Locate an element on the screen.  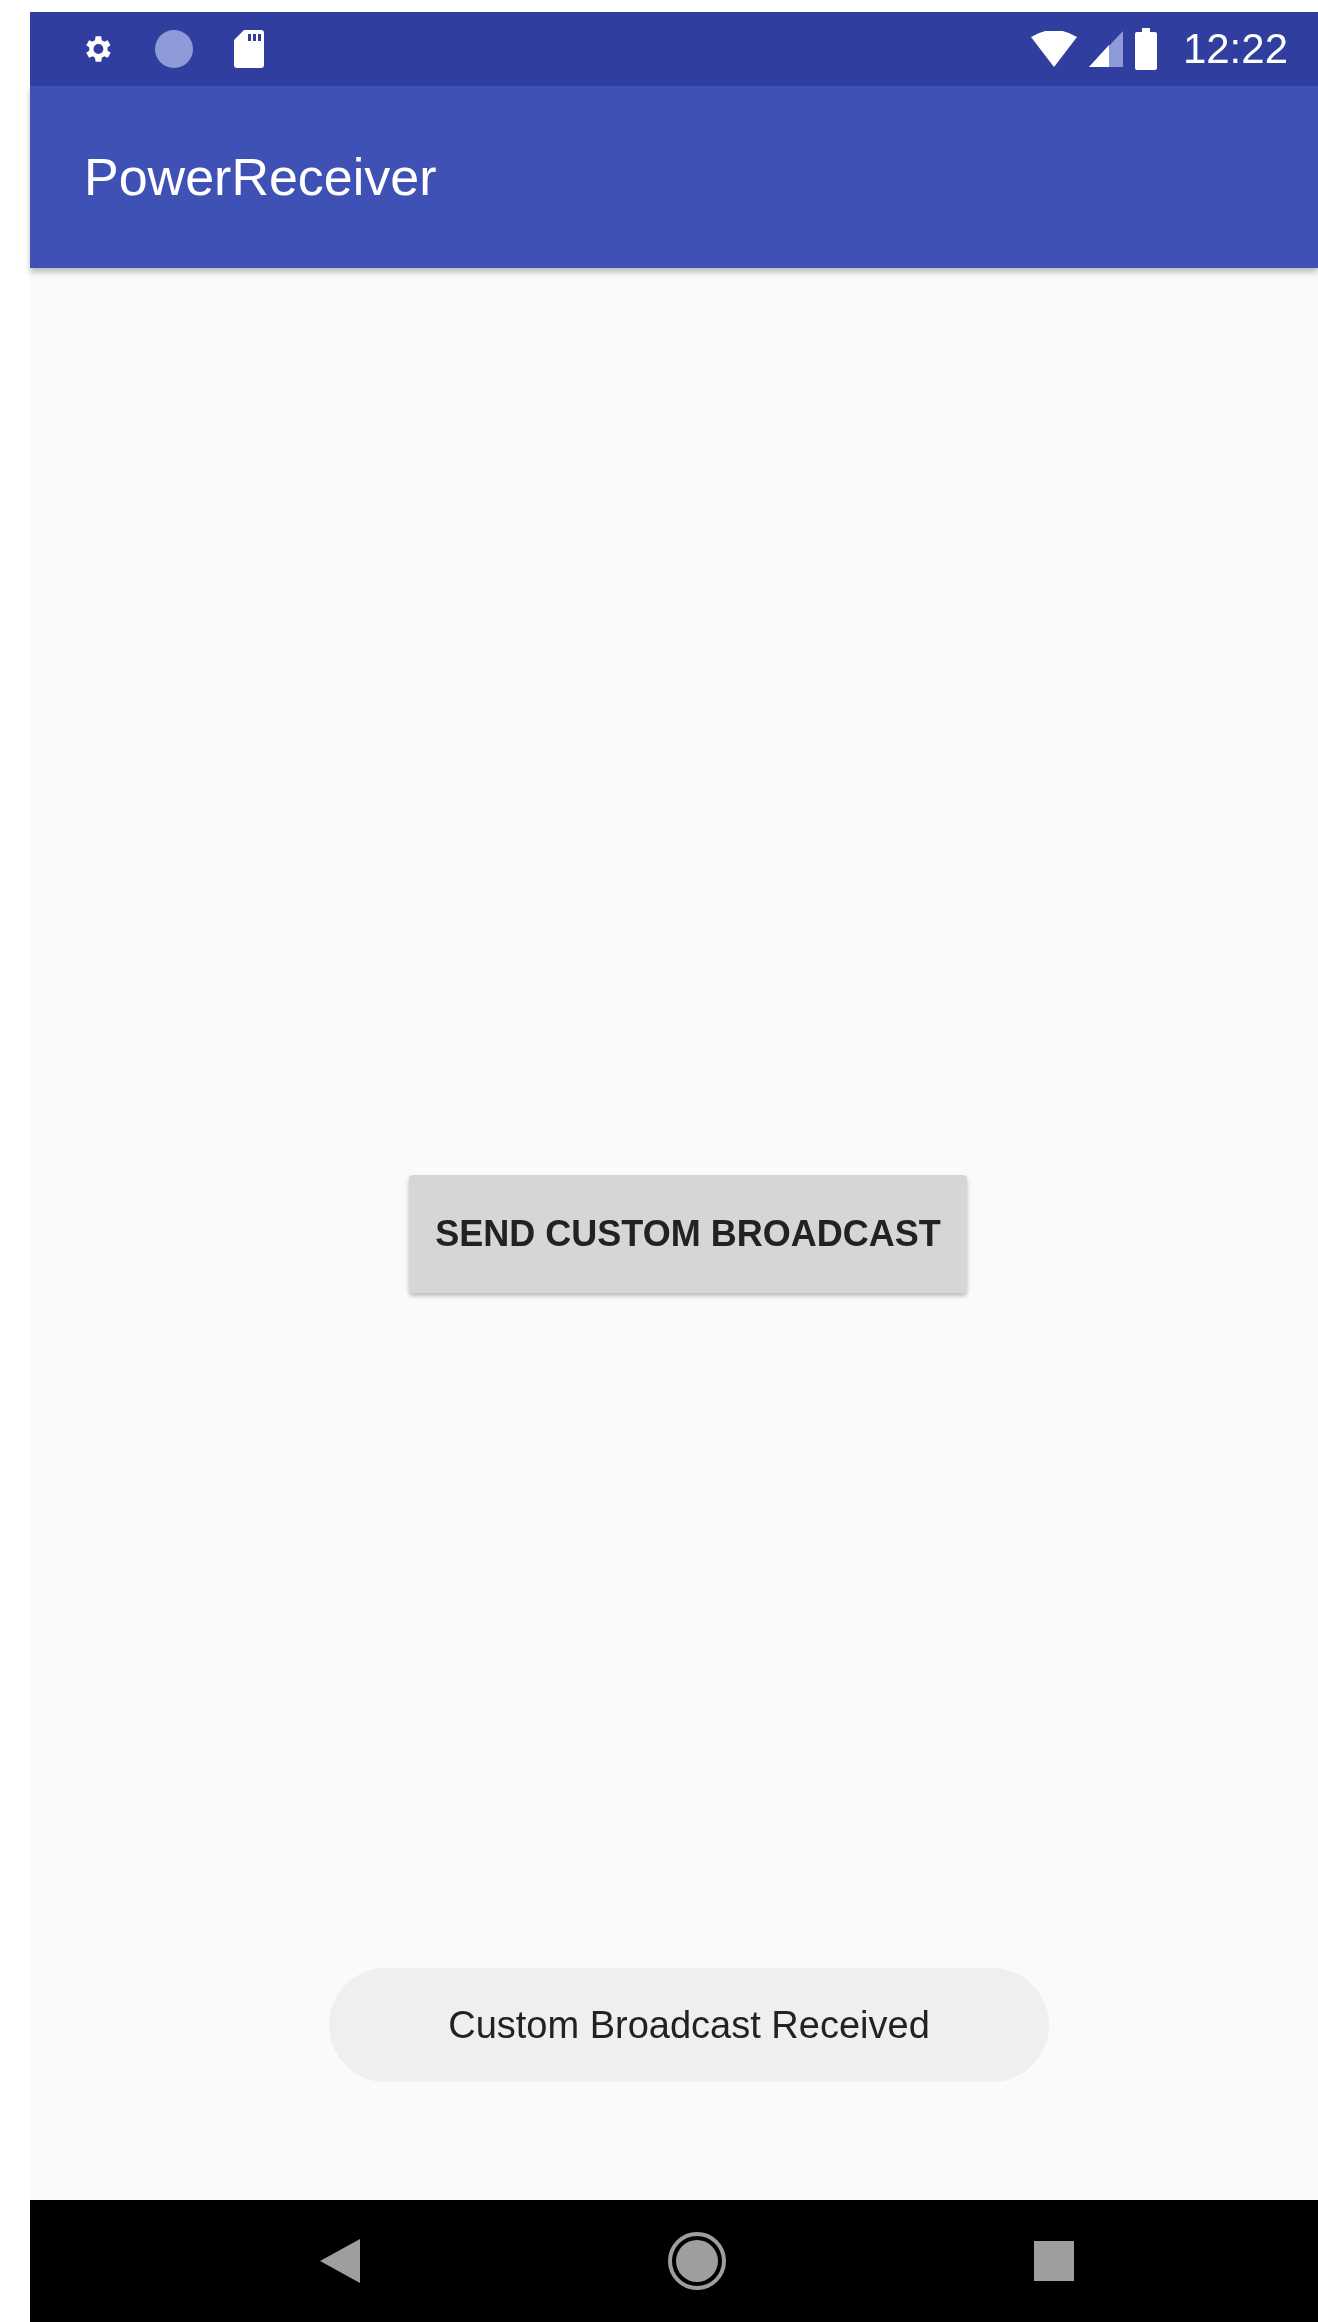
status-time: 12:22 is located at coordinates (1235, 49).